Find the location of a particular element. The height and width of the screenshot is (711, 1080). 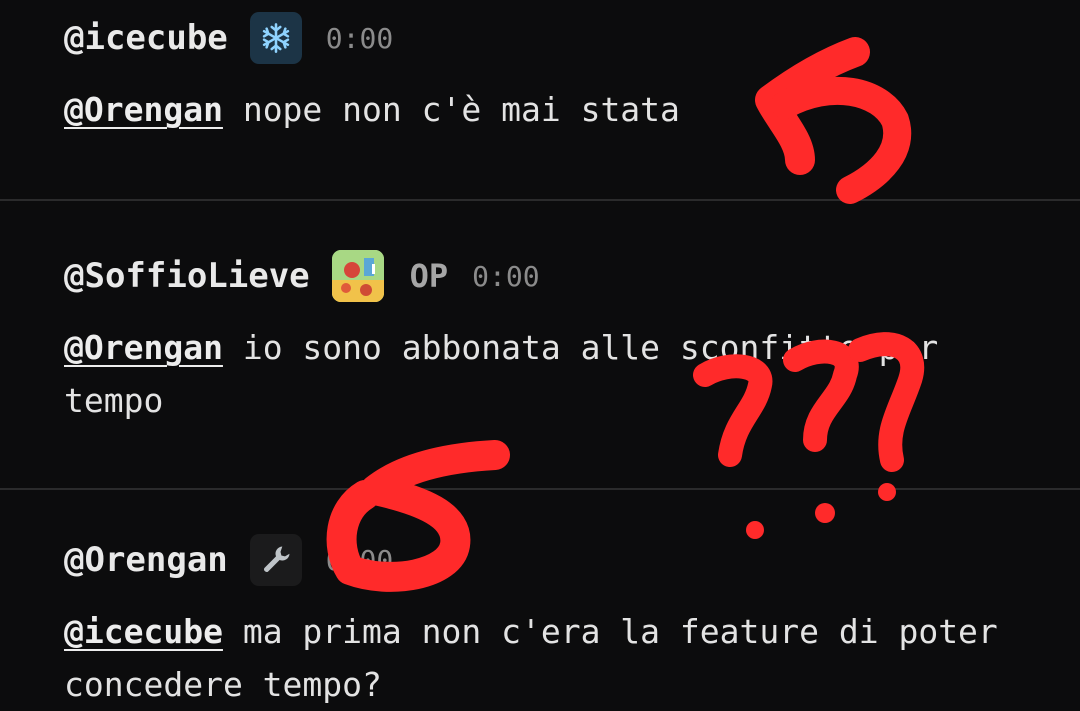

avatar is located at coordinates (357, 276).